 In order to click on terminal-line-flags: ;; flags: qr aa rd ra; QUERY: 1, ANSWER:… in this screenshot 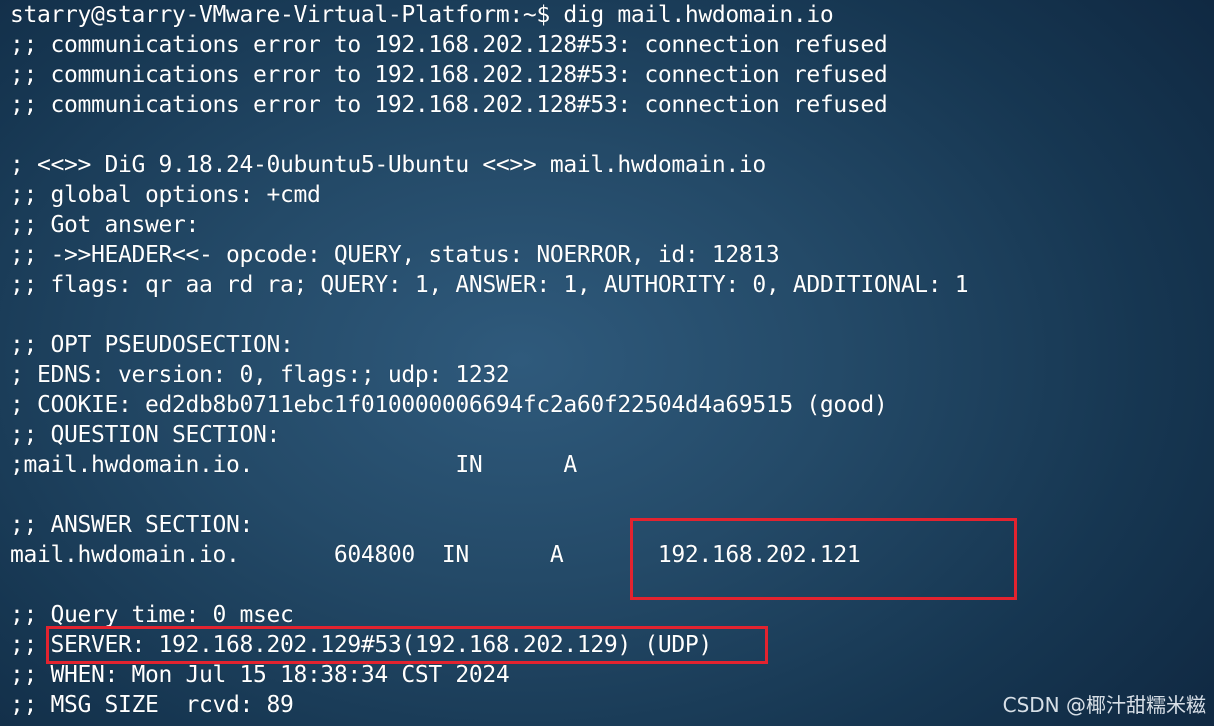, I will do `click(489, 285)`.